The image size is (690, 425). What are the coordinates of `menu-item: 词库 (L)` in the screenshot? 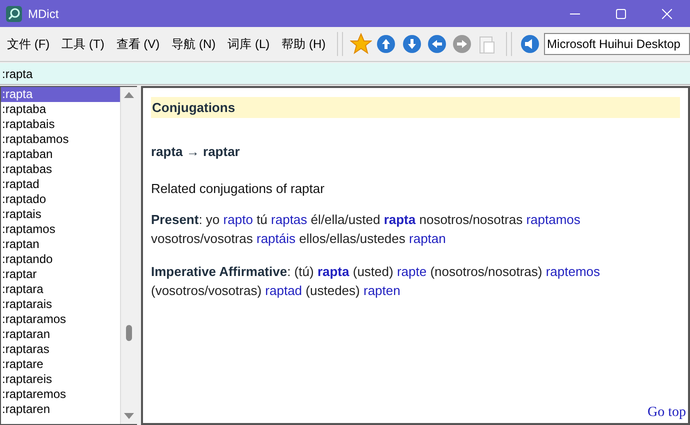 It's located at (247, 44).